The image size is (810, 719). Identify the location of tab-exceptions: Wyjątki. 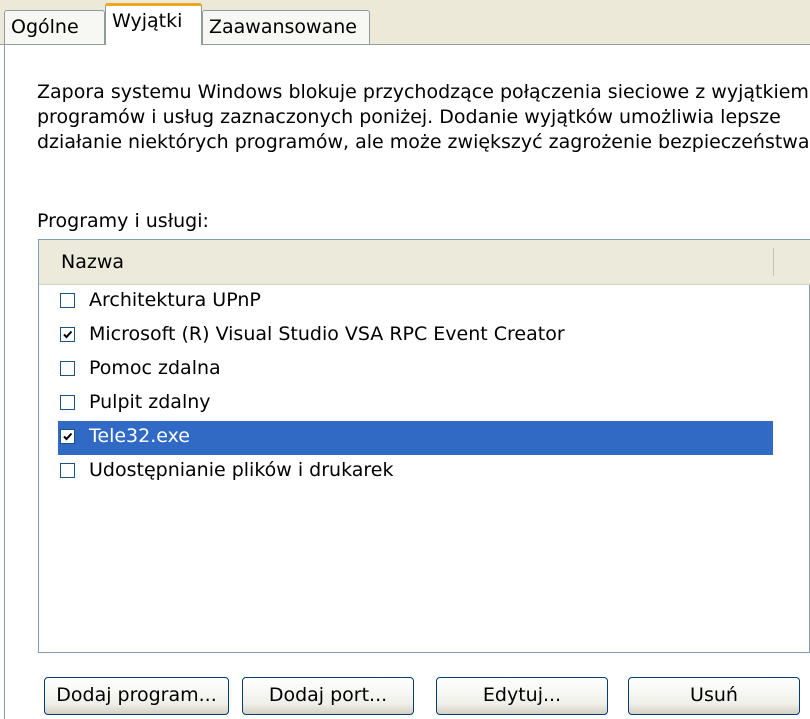
(153, 24).